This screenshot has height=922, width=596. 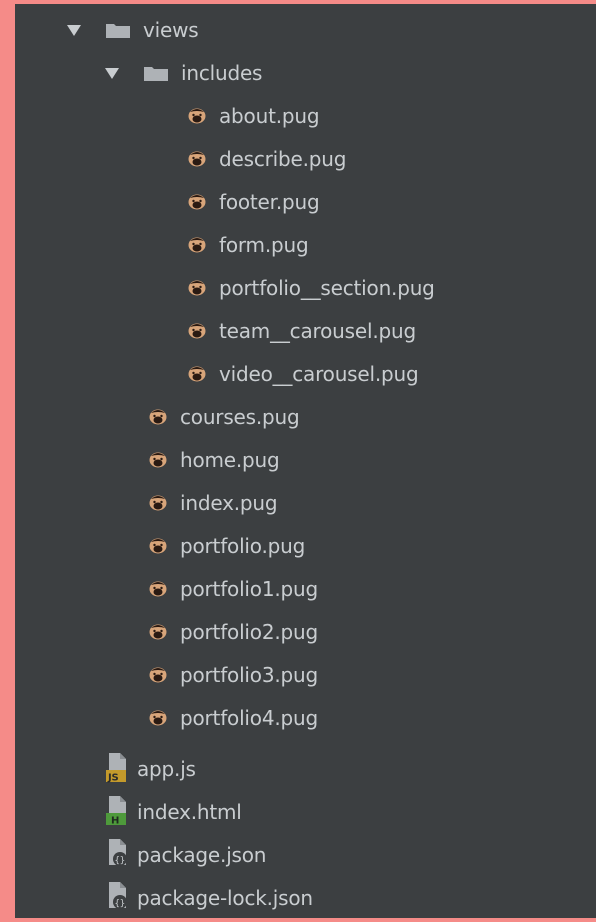 I want to click on file-label: describe.pug, so click(x=283, y=158).